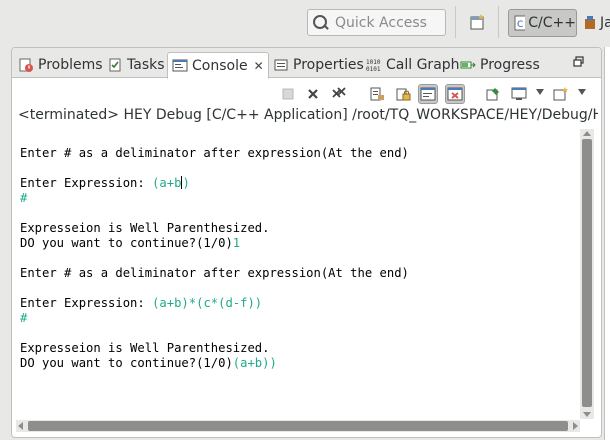 The width and height of the screenshot is (610, 440). I want to click on pin-console-button, so click(493, 94).